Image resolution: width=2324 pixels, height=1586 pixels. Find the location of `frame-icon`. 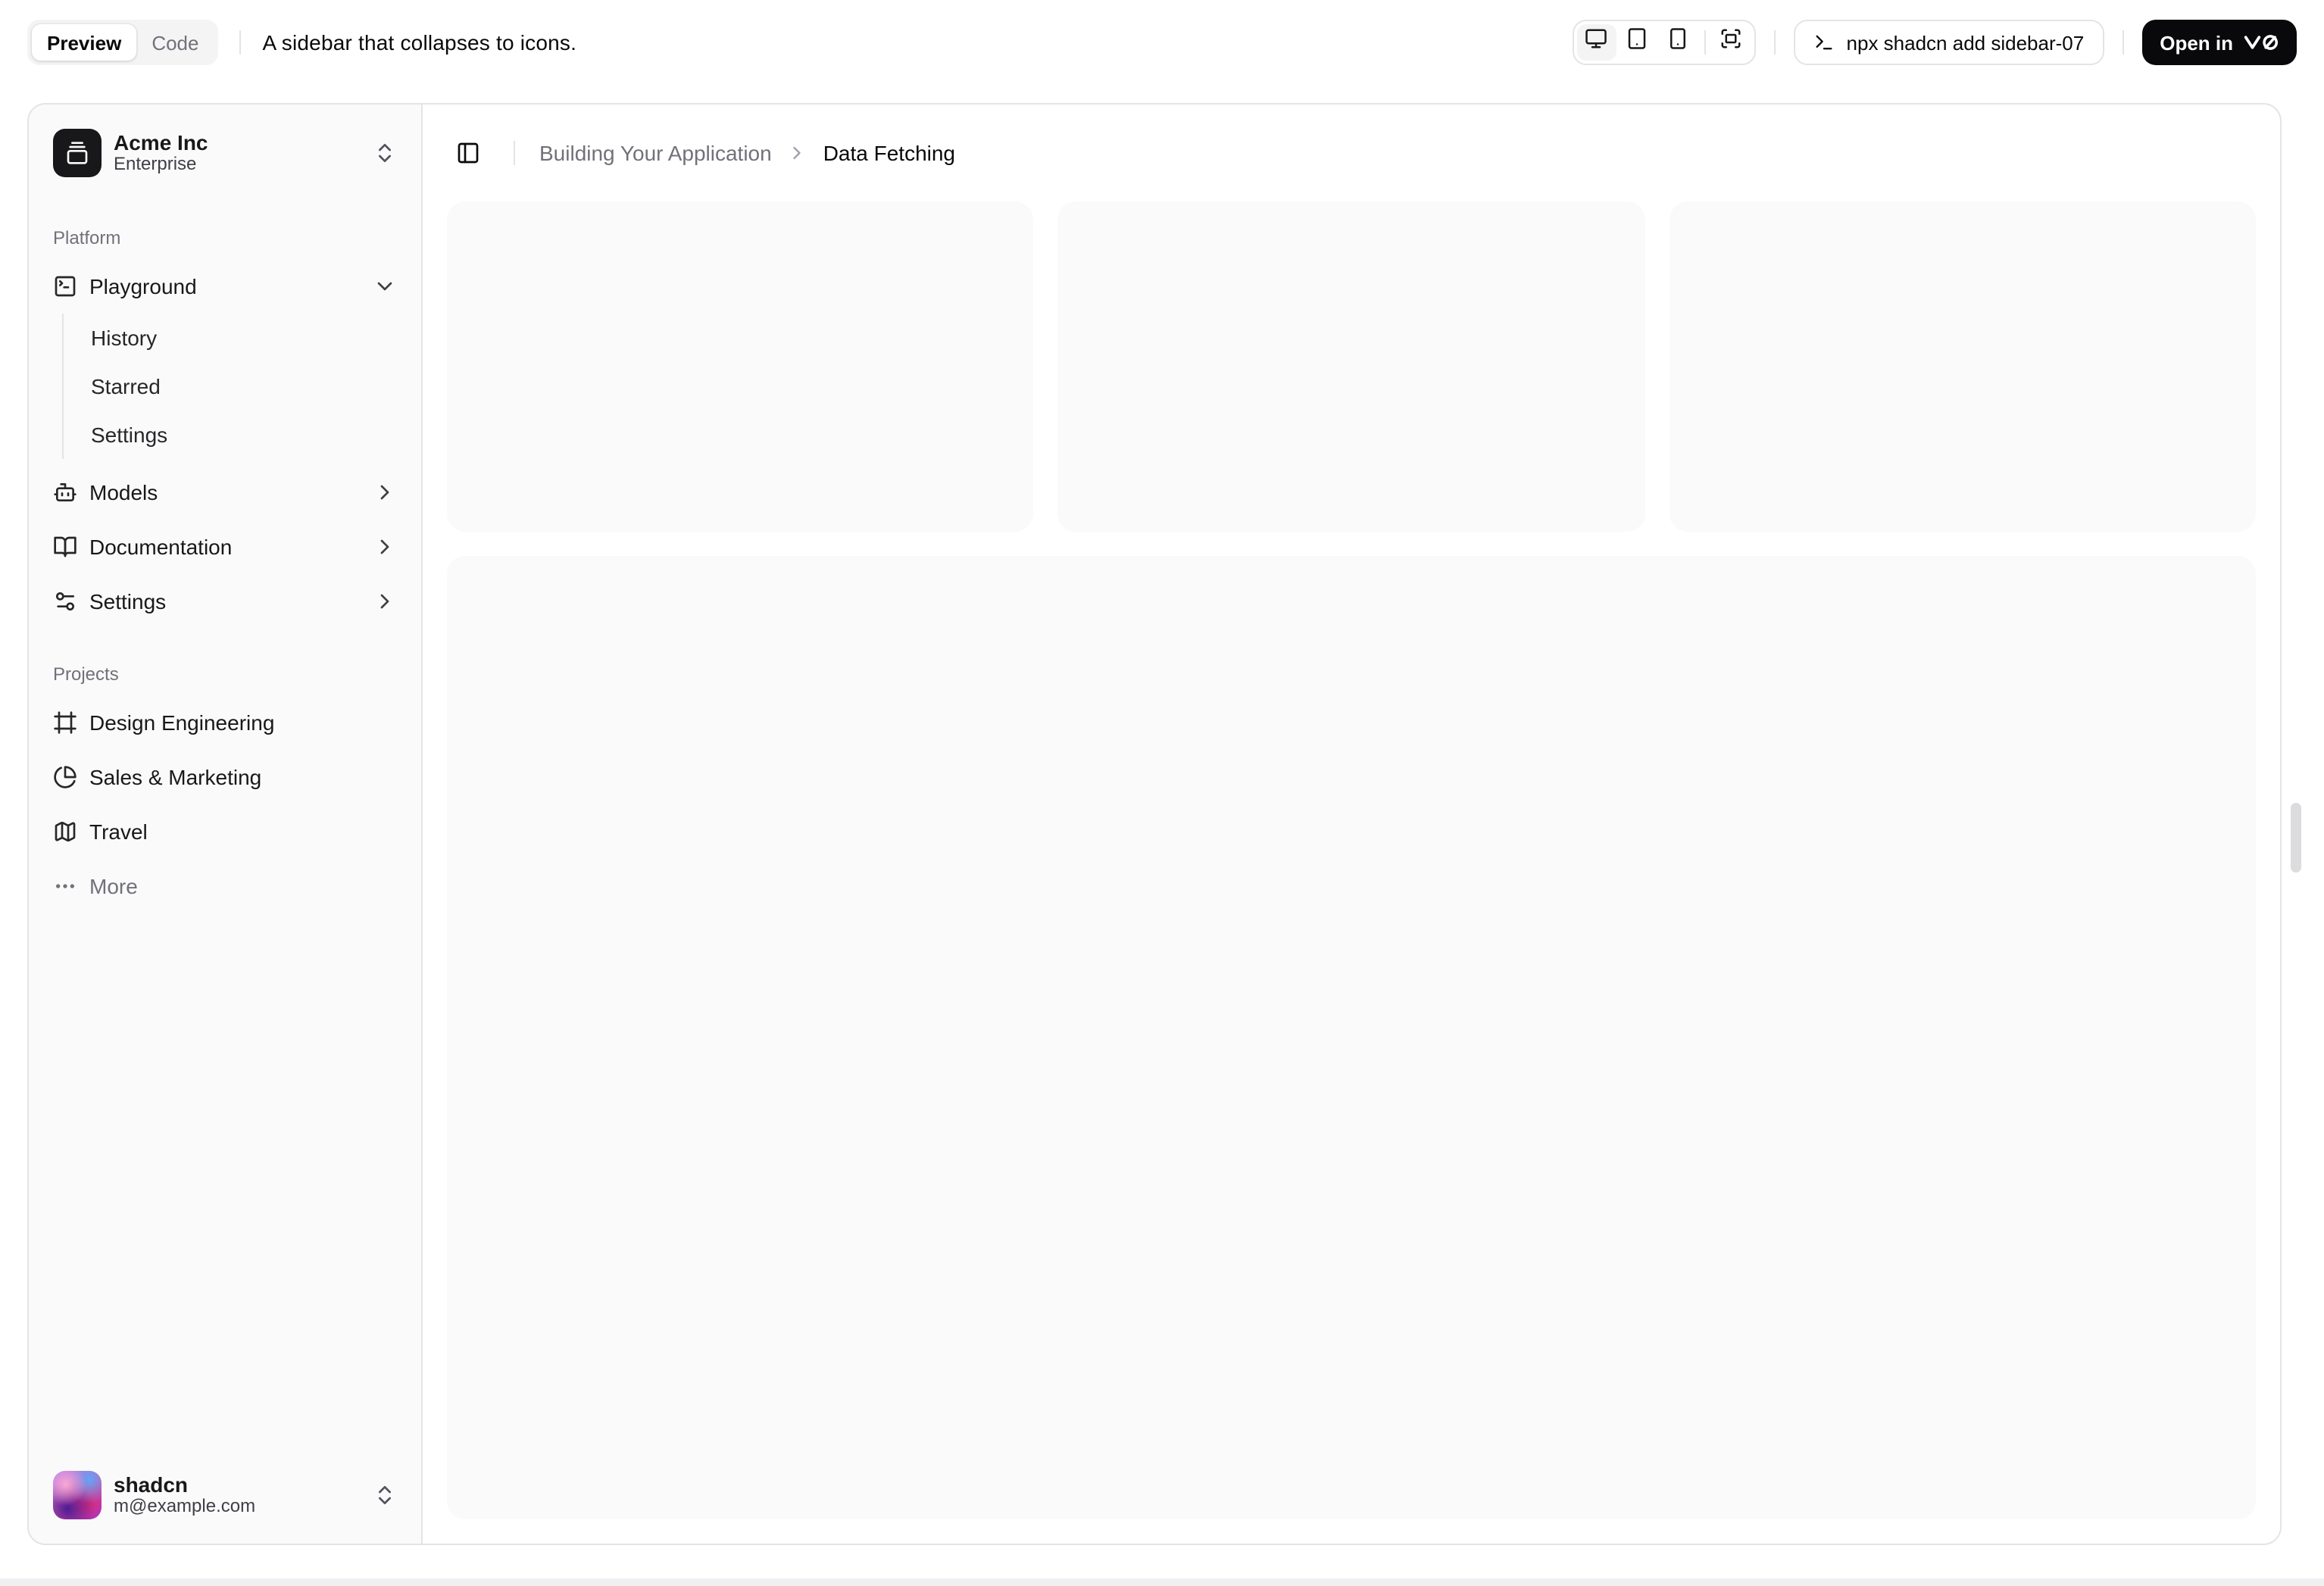

frame-icon is located at coordinates (65, 722).